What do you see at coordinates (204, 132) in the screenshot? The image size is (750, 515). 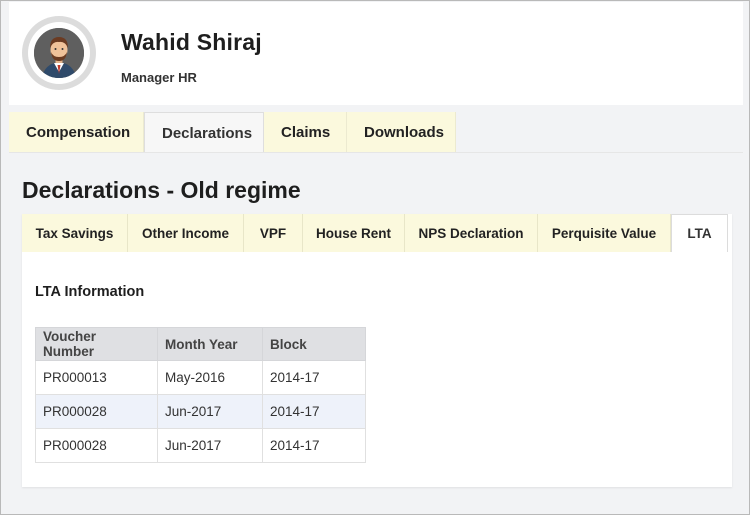 I see `tab-declarations: Declarations` at bounding box center [204, 132].